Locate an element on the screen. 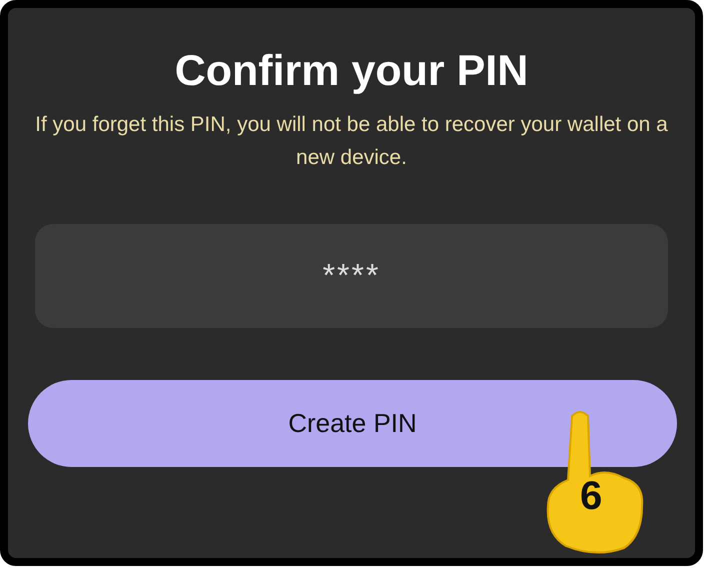 This screenshot has height=582, width=705. warning-text: If you forget this PIN, you will not be able to recover your wallet on a new device. is located at coordinates (351, 141).